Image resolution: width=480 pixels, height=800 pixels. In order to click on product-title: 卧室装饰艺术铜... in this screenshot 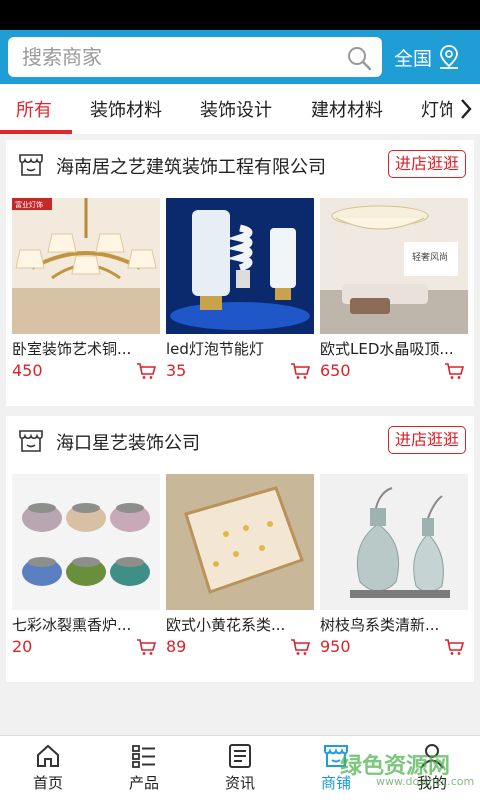, I will do `click(72, 349)`.